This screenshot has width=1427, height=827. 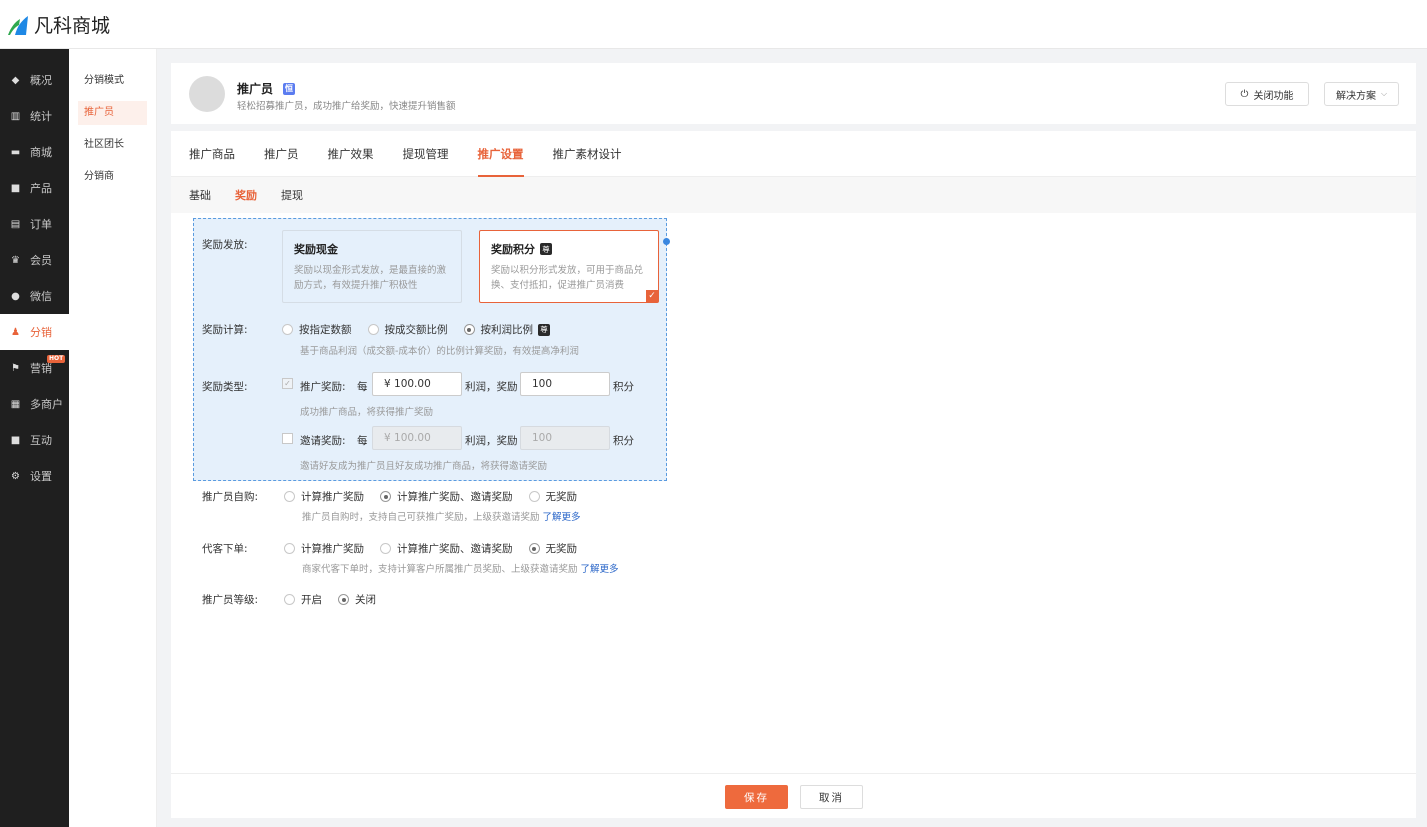 I want to click on order-icon: ▤, so click(x=15, y=224).